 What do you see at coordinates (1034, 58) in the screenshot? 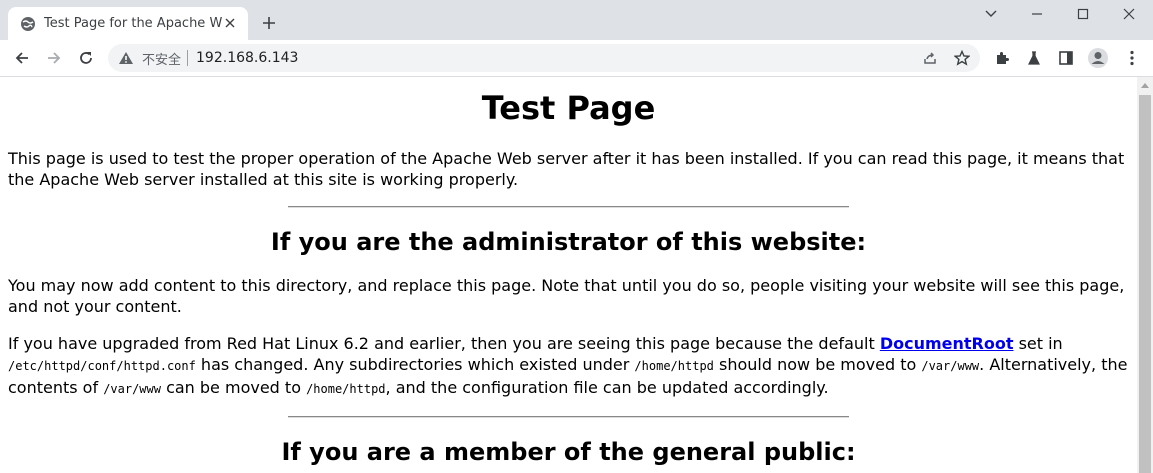
I see `lab-flask-icon` at bounding box center [1034, 58].